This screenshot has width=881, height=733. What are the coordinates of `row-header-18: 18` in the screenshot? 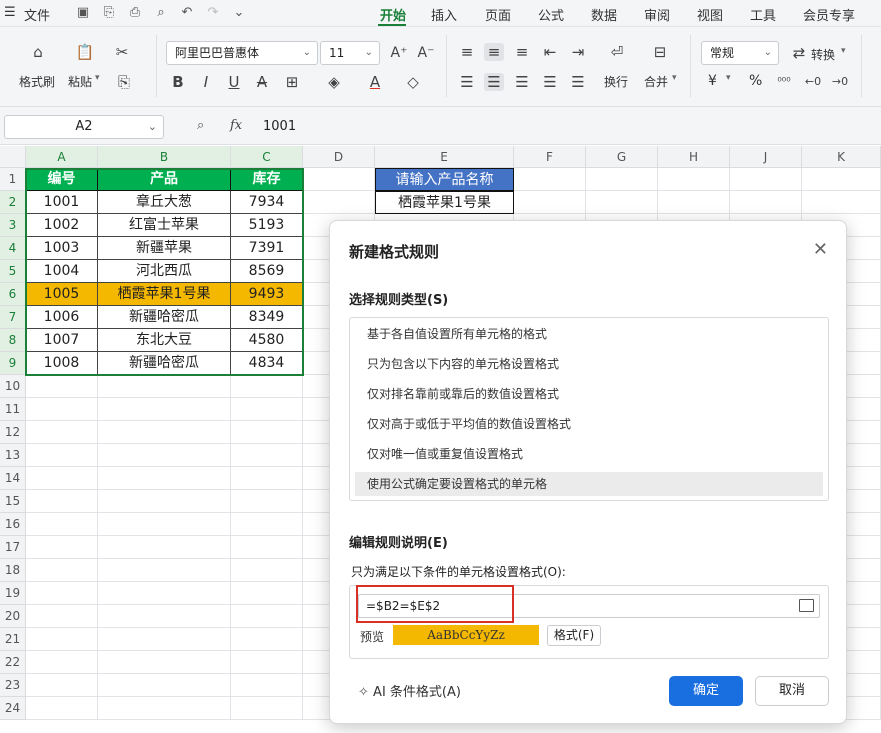 It's located at (13, 570).